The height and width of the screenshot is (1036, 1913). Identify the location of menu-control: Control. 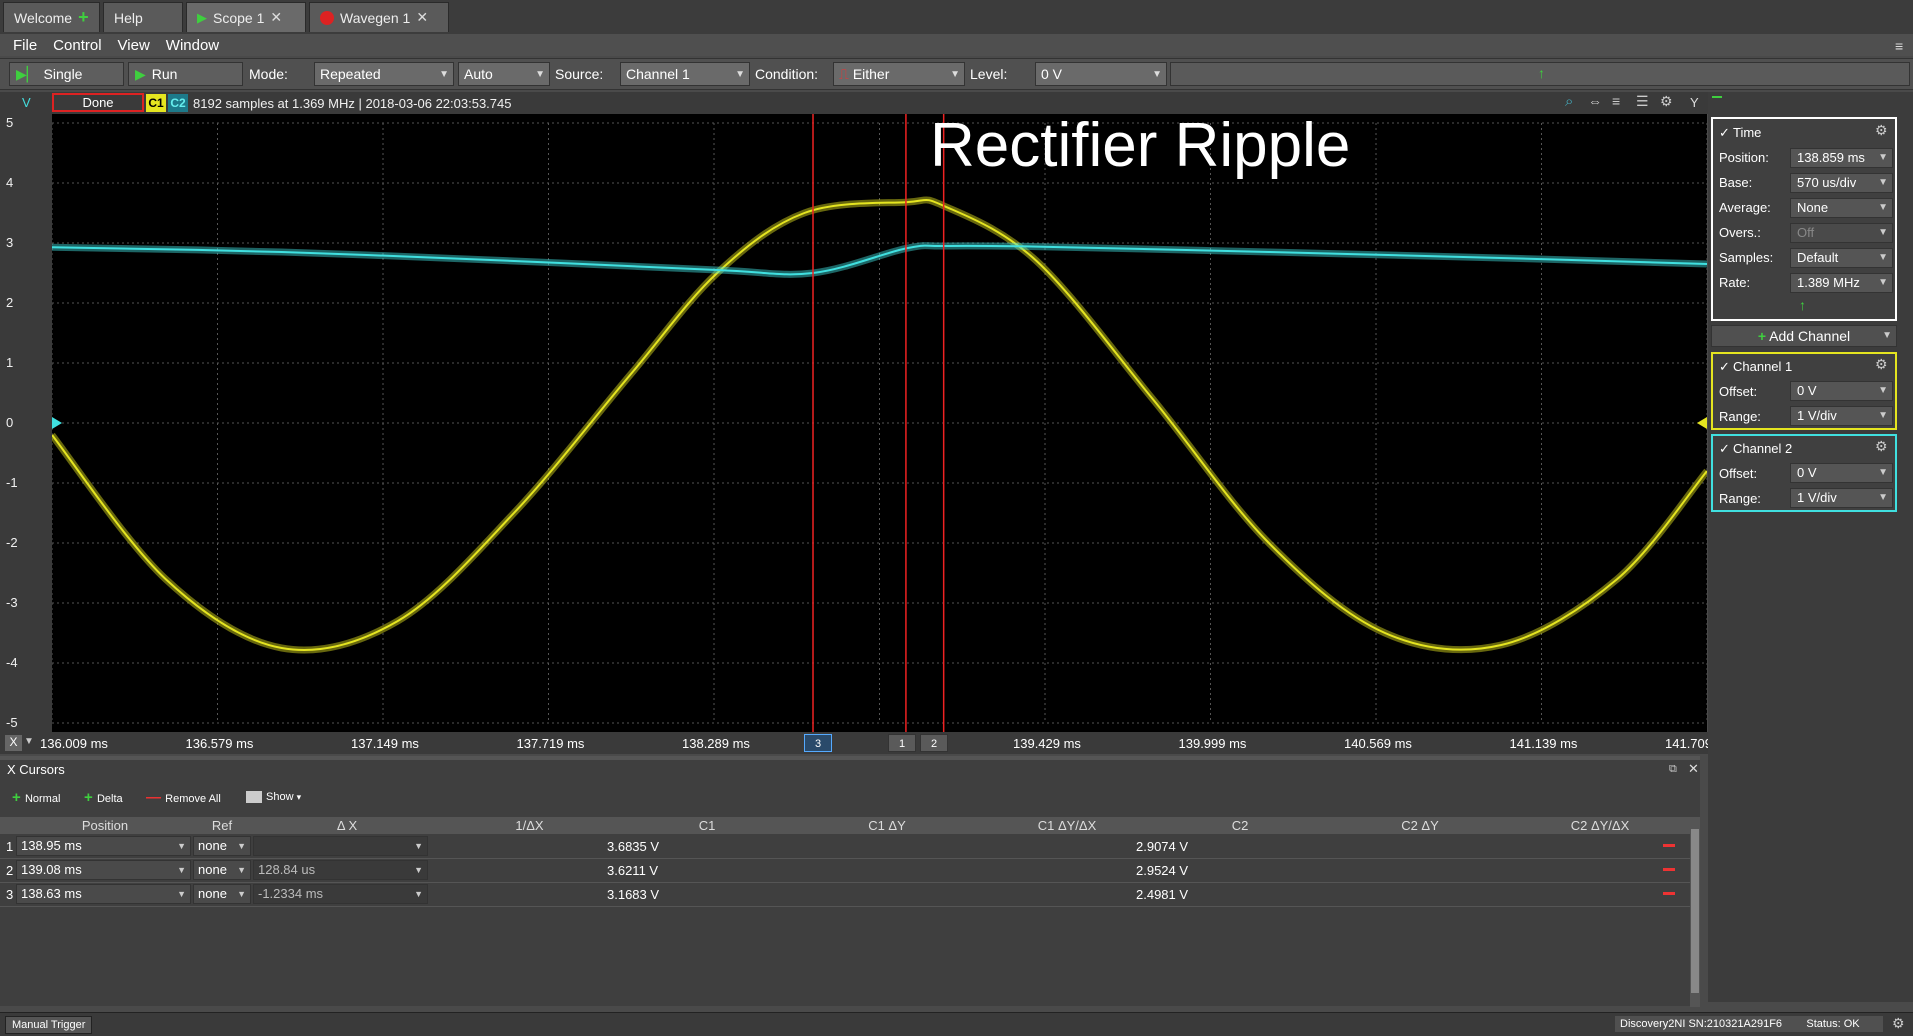
(77, 45).